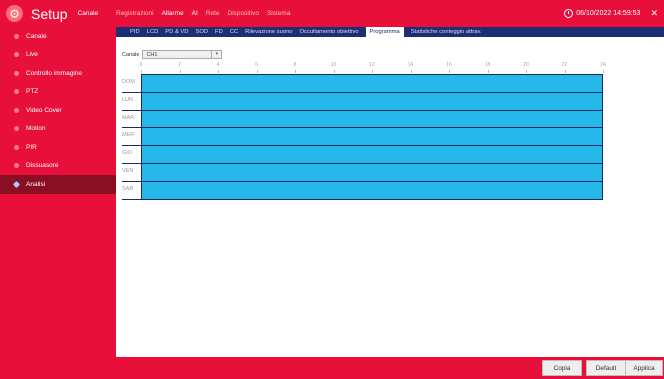  I want to click on schedule-bar-gio, so click(372, 154).